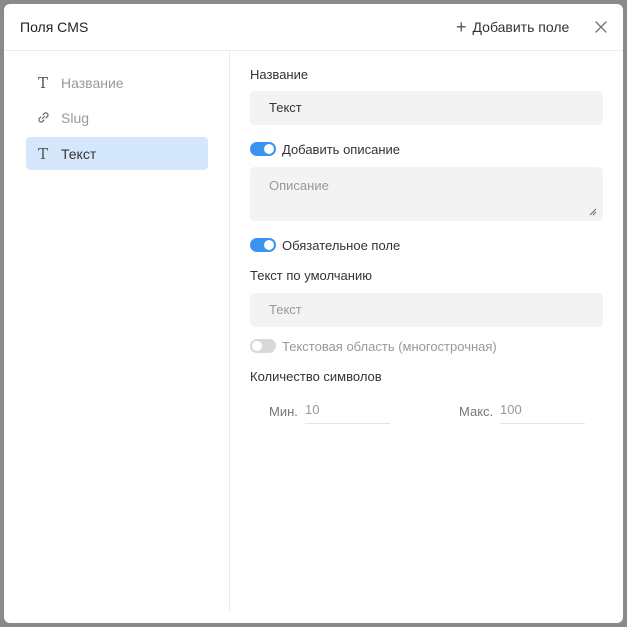 This screenshot has width=627, height=627. I want to click on required-toggle, so click(263, 245).